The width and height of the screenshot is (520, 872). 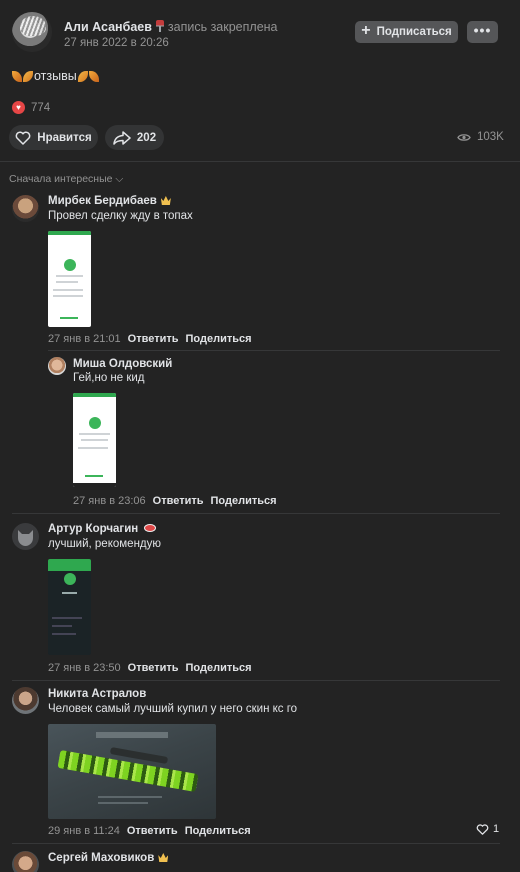 I want to click on comment-text: лучший, рекомендую, so click(x=105, y=544).